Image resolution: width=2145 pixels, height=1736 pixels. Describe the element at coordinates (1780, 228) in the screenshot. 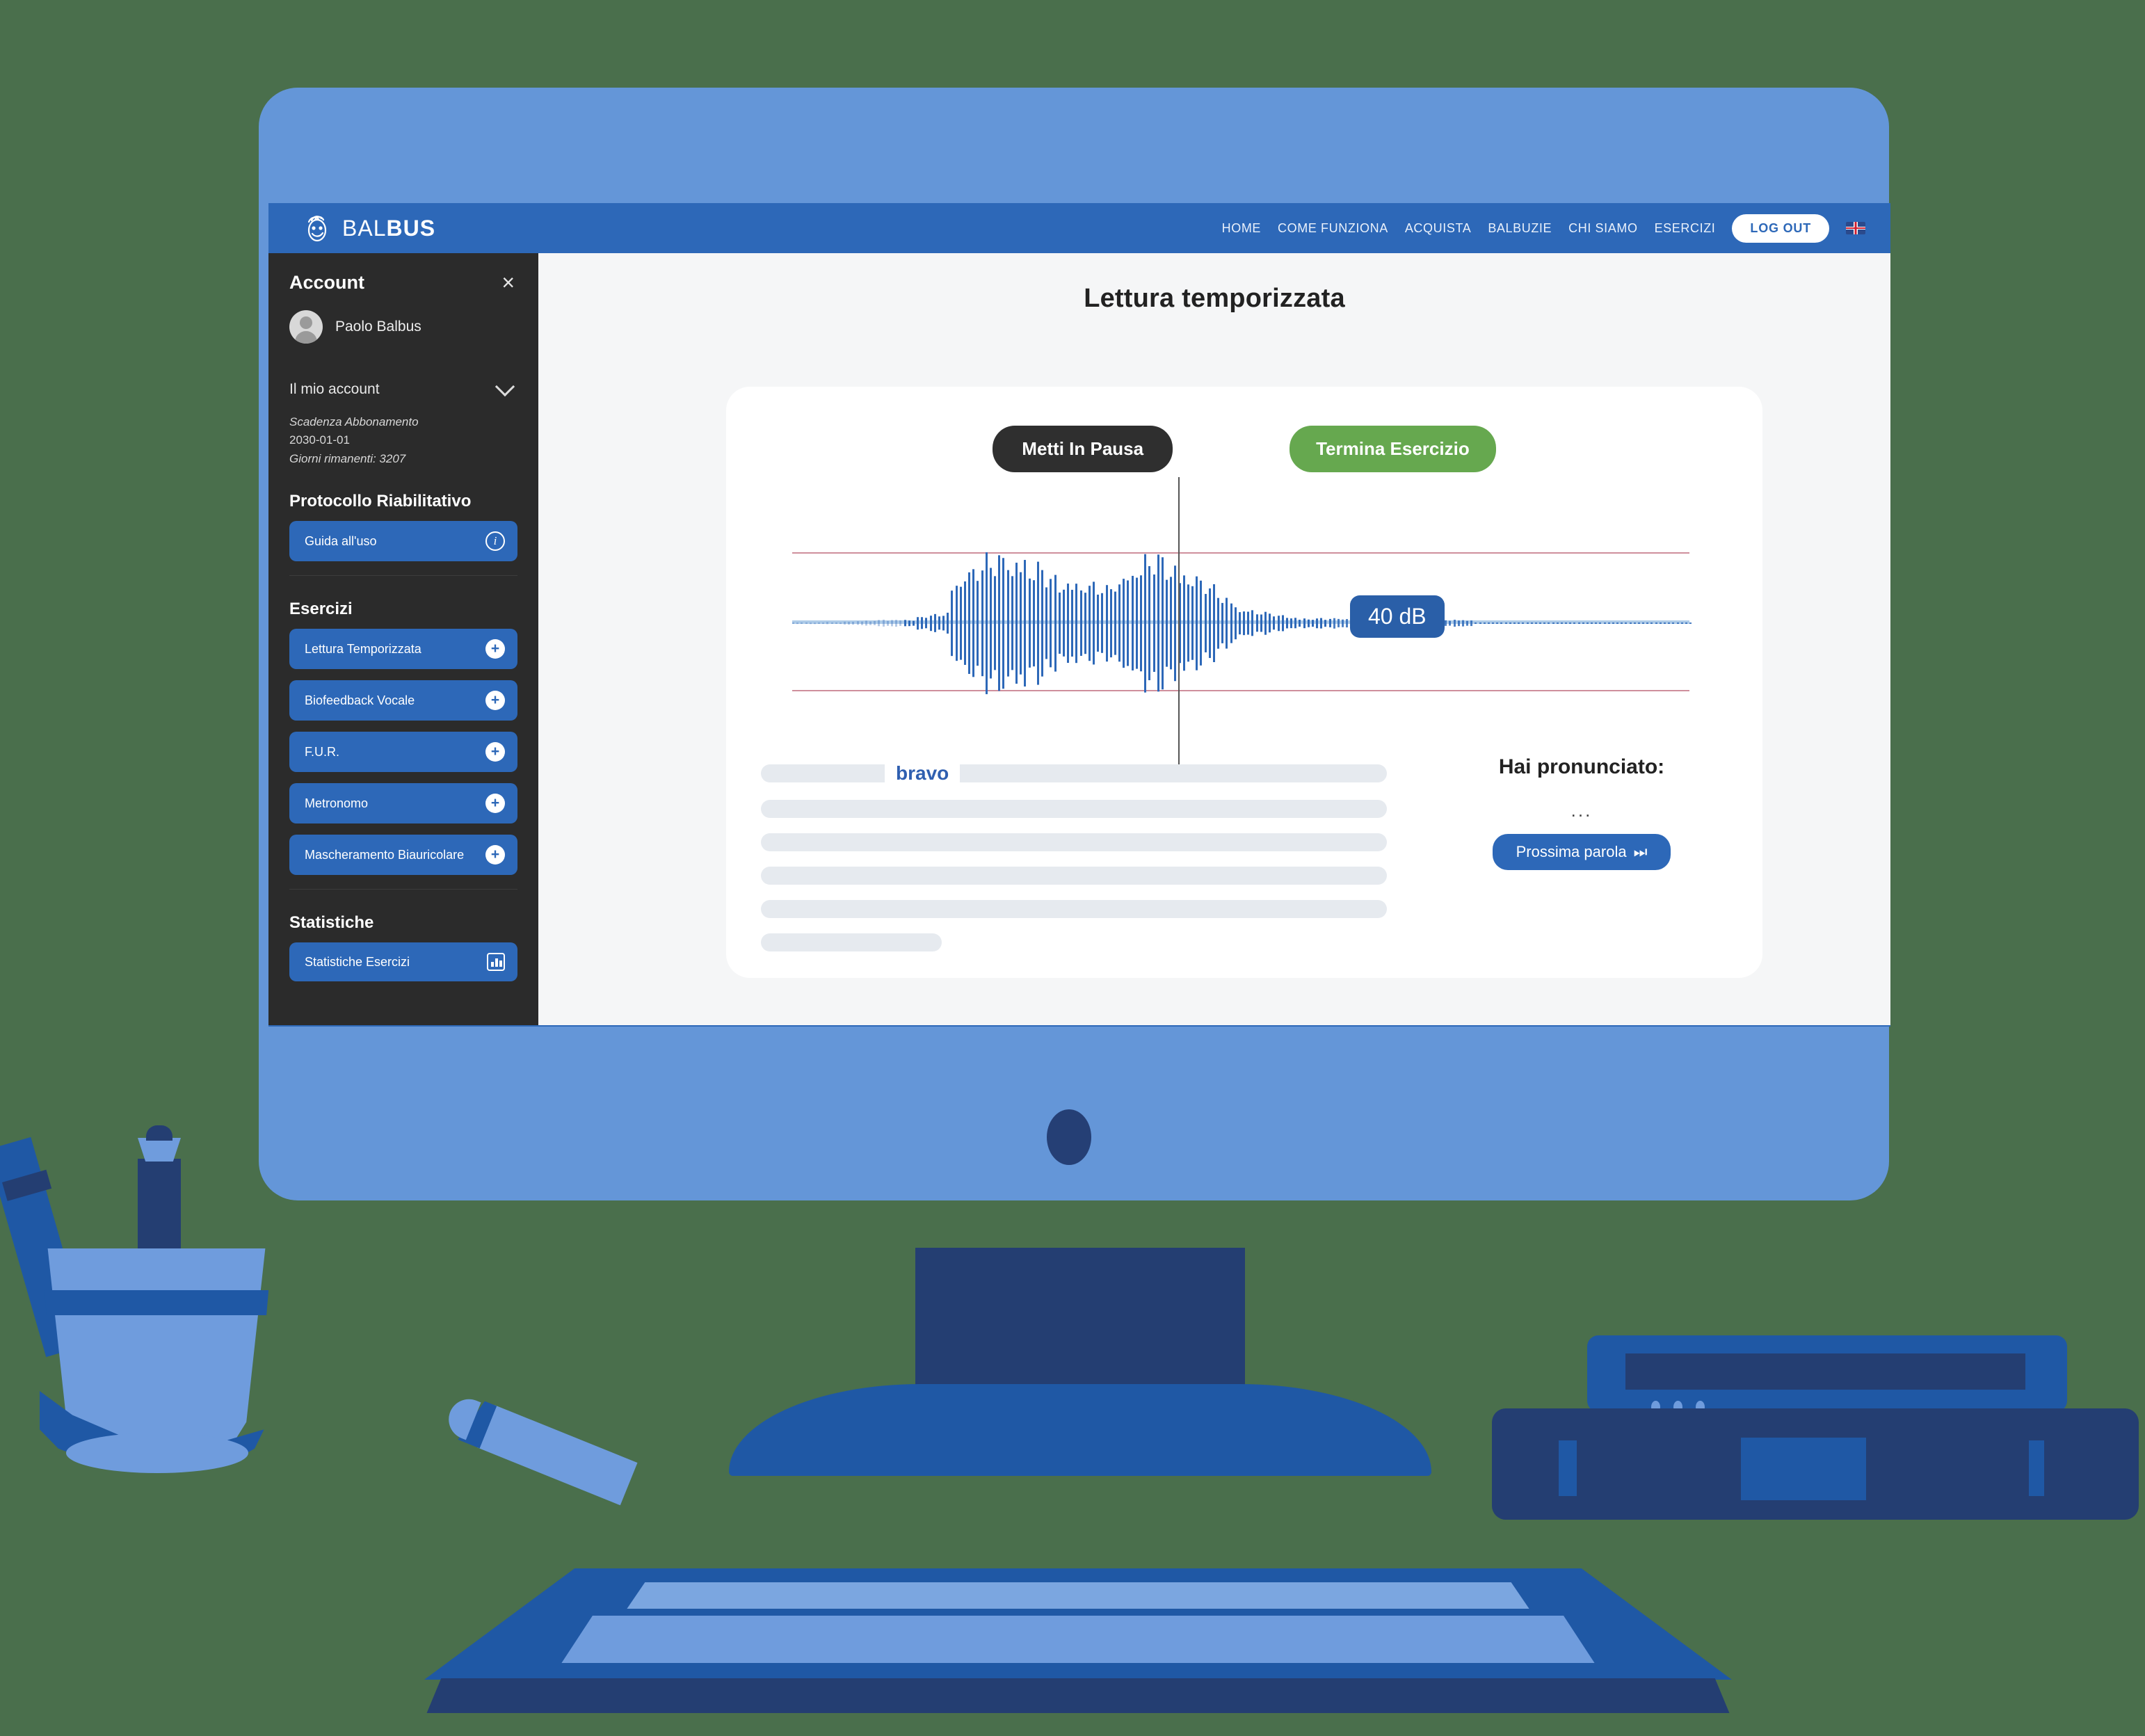

I see `logout-button: LOG OUT` at that location.